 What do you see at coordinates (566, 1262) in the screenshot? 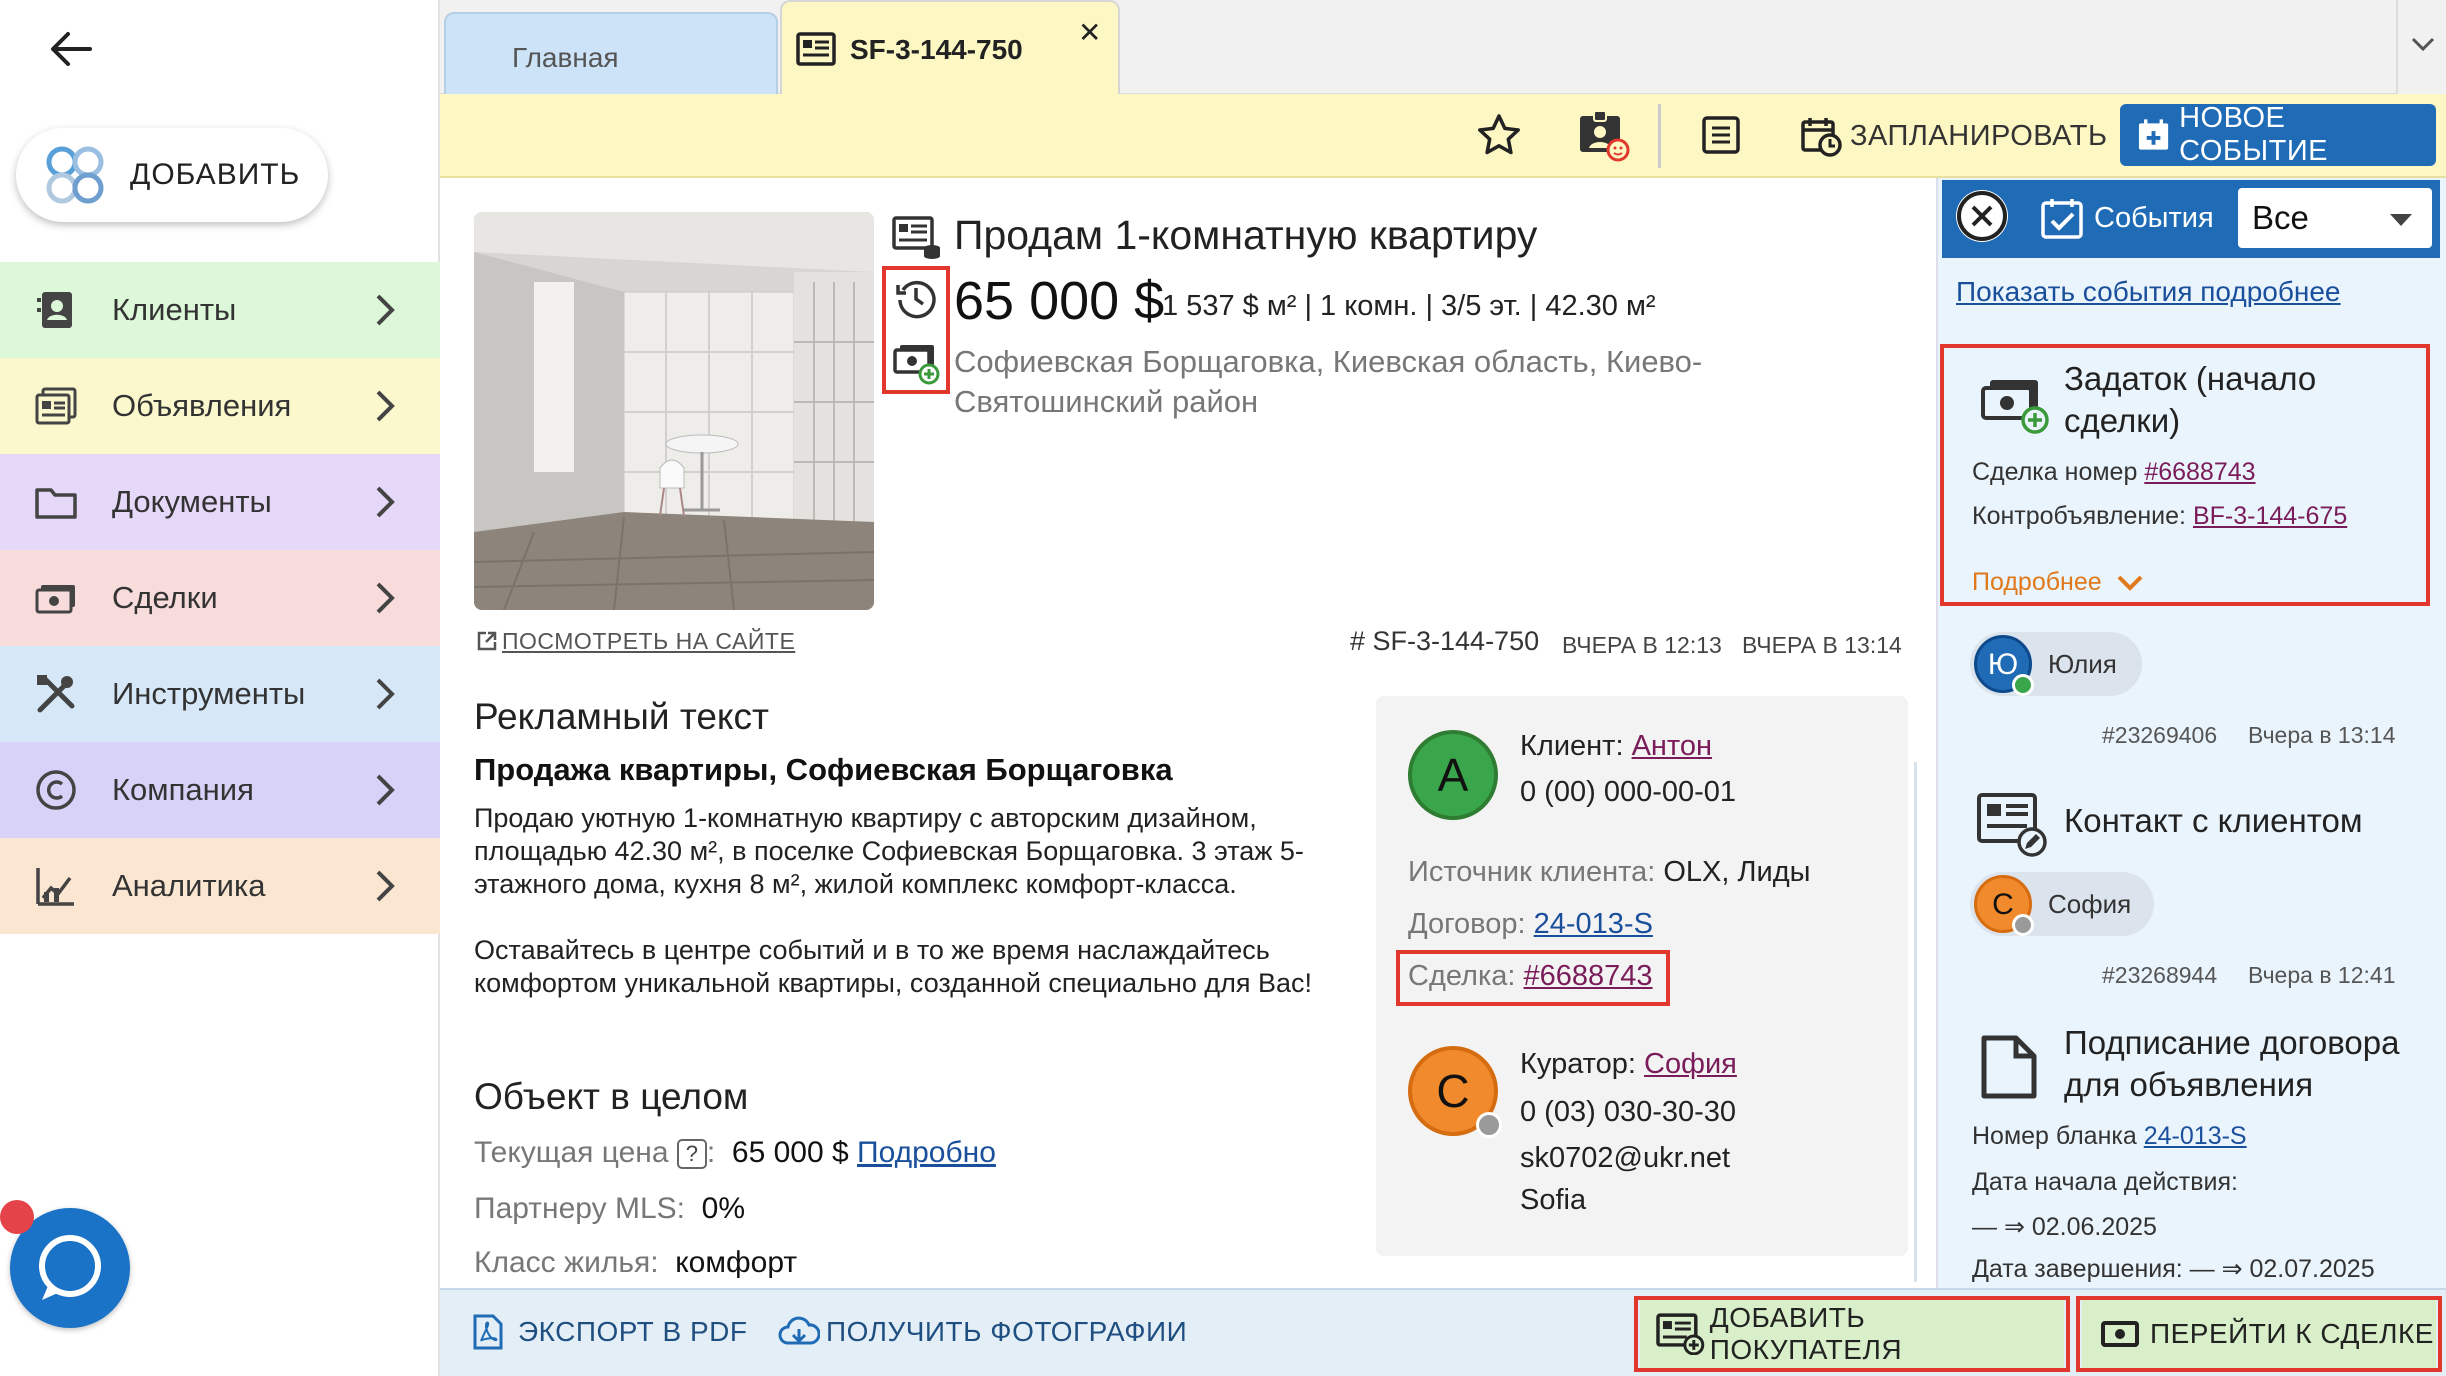
I see `class-label: Класс жилья:` at bounding box center [566, 1262].